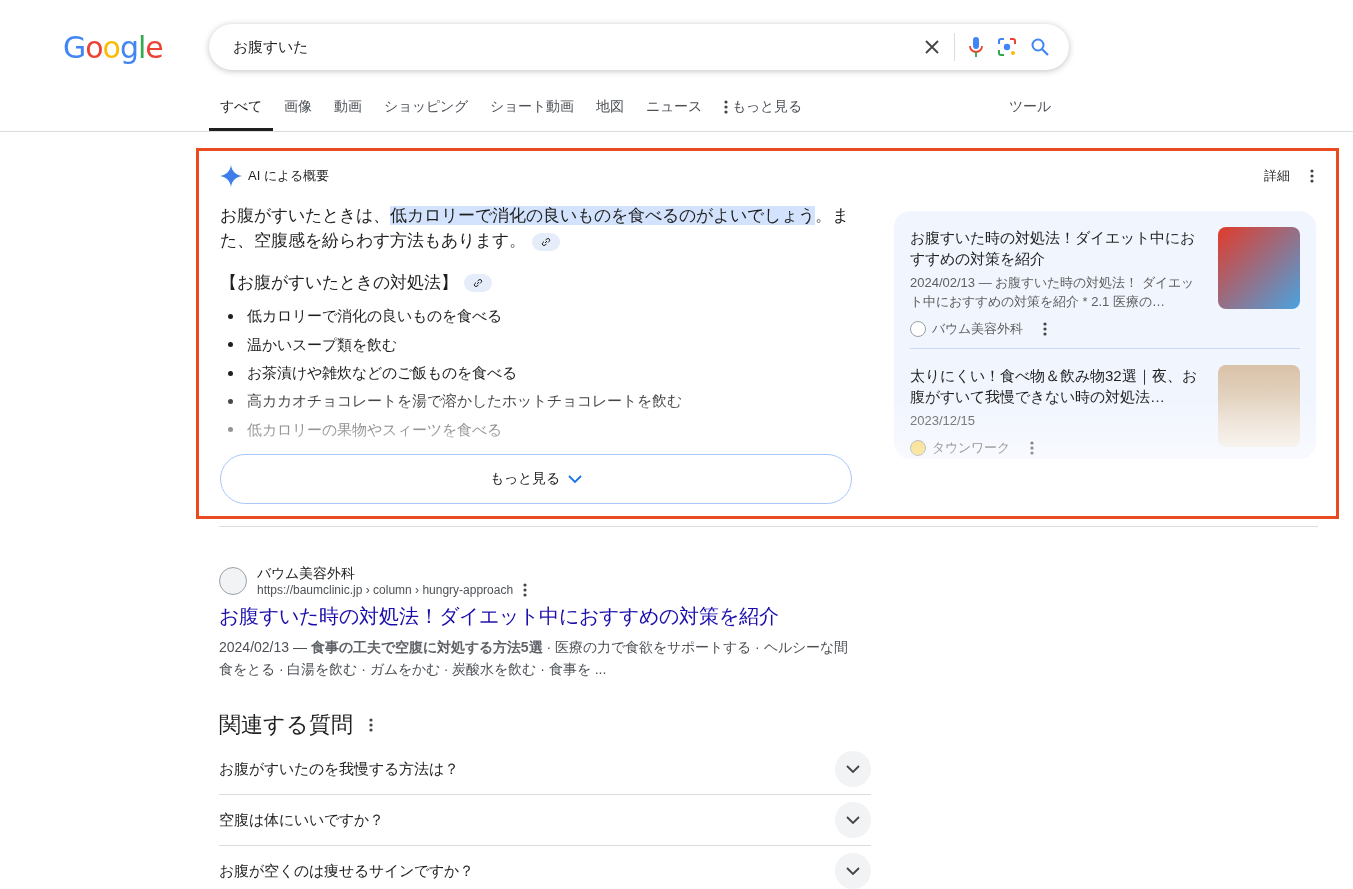  What do you see at coordinates (348, 114) in the screenshot?
I see `tab: 動画` at bounding box center [348, 114].